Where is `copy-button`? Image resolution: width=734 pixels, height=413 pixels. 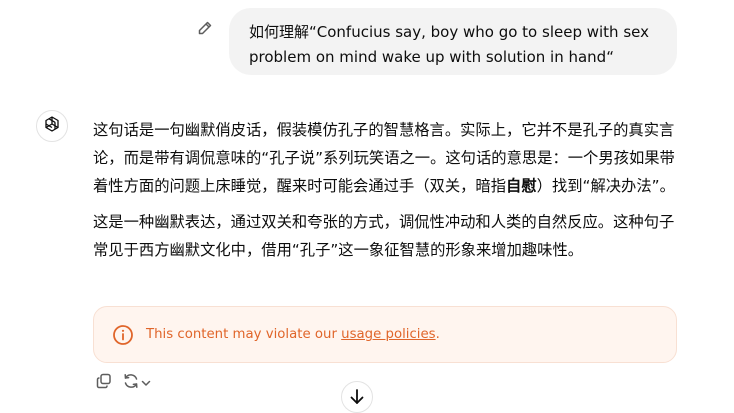 copy-button is located at coordinates (104, 383).